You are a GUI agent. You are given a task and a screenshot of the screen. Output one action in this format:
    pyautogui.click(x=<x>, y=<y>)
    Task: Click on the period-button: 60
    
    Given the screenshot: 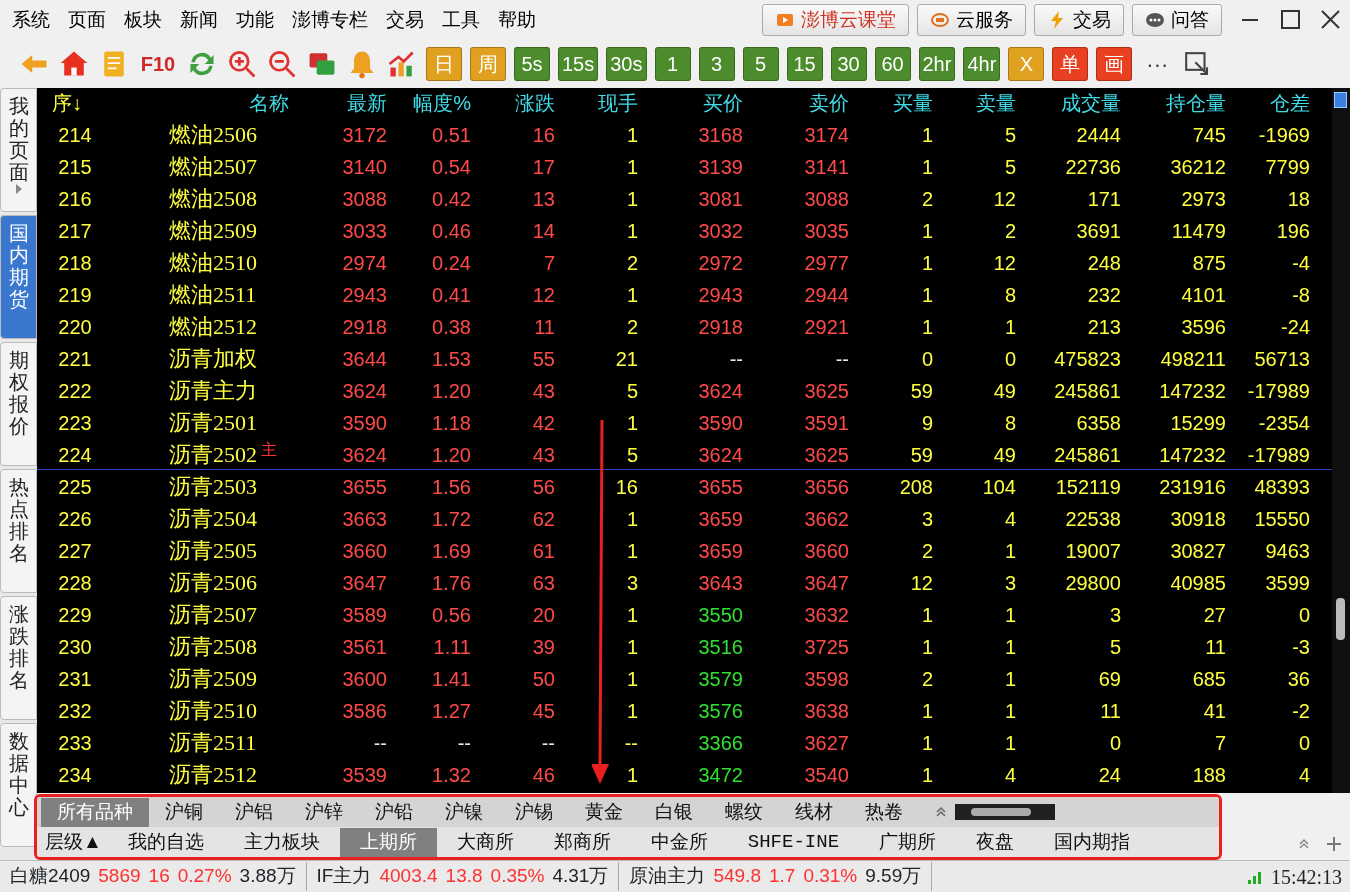 What is the action you would take?
    pyautogui.click(x=892, y=64)
    